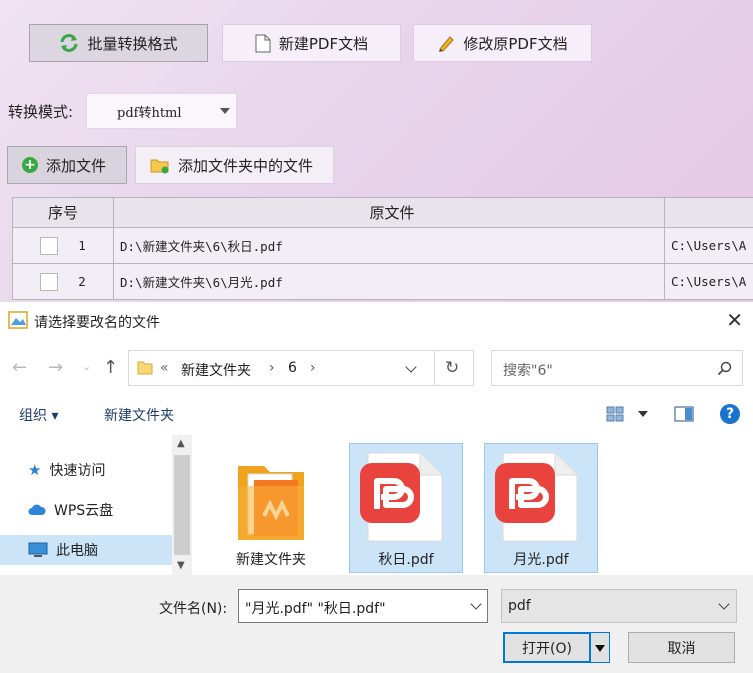 Image resolution: width=753 pixels, height=673 pixels. I want to click on filetype-value: pdf, so click(519, 606).